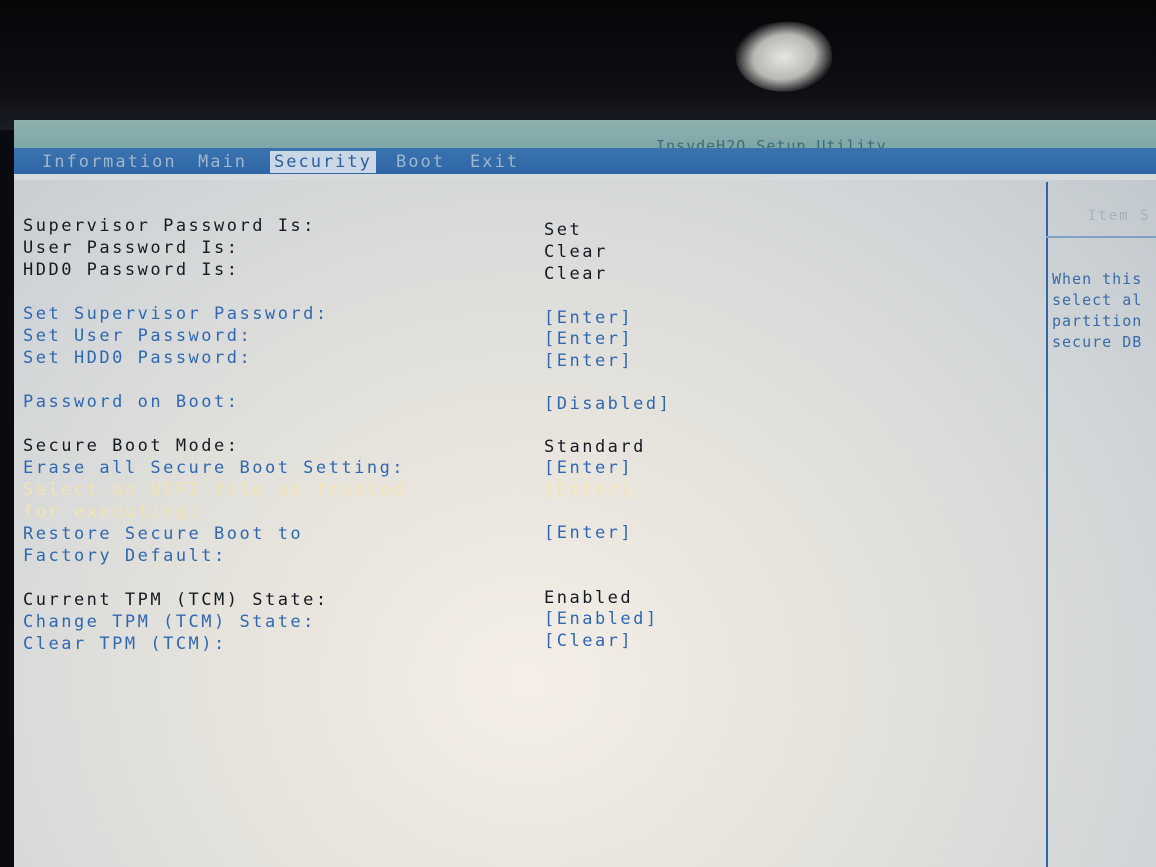 The width and height of the screenshot is (1156, 867). What do you see at coordinates (1097, 321) in the screenshot?
I see `help-text-line: partition` at bounding box center [1097, 321].